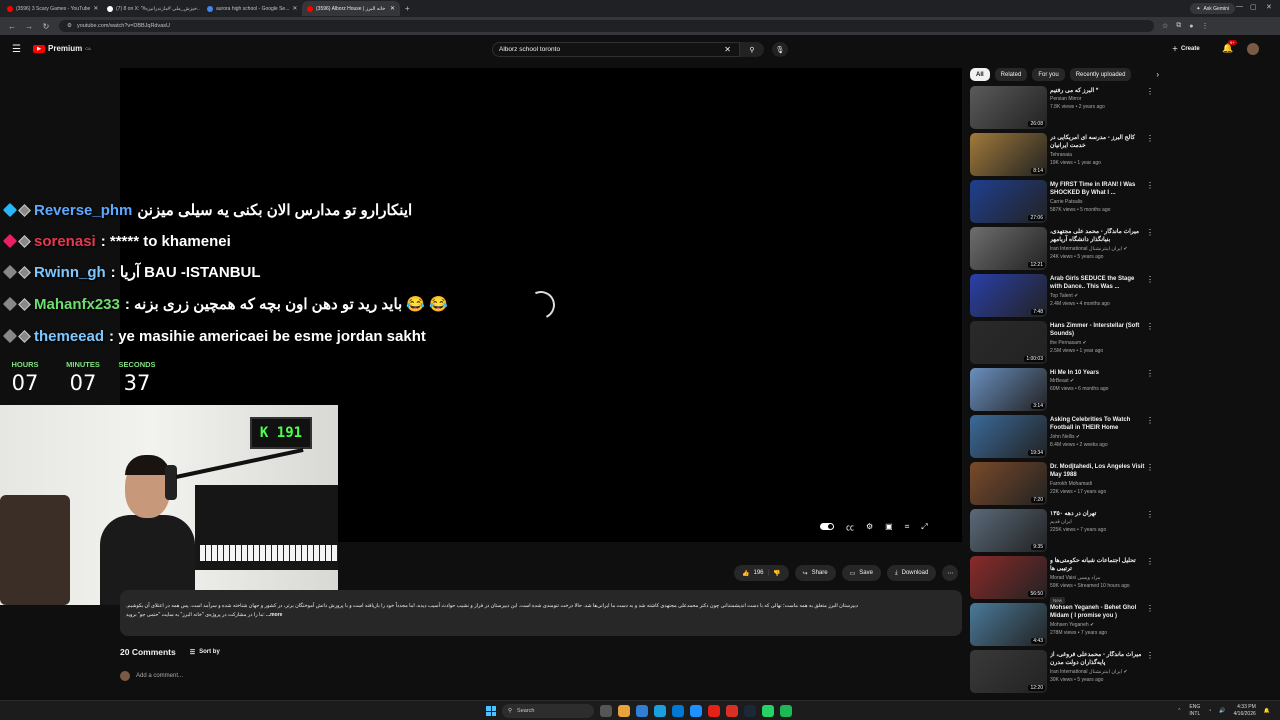  What do you see at coordinates (1186, 49) in the screenshot?
I see `create-button: ＋ Create` at bounding box center [1186, 49].